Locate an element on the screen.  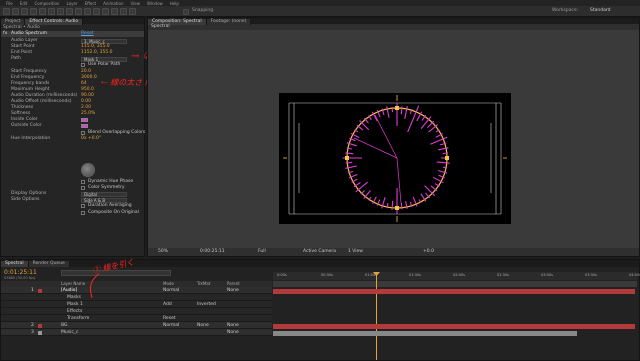
timeline-timecode: 0:01:25:11 is located at coordinates (20, 272).